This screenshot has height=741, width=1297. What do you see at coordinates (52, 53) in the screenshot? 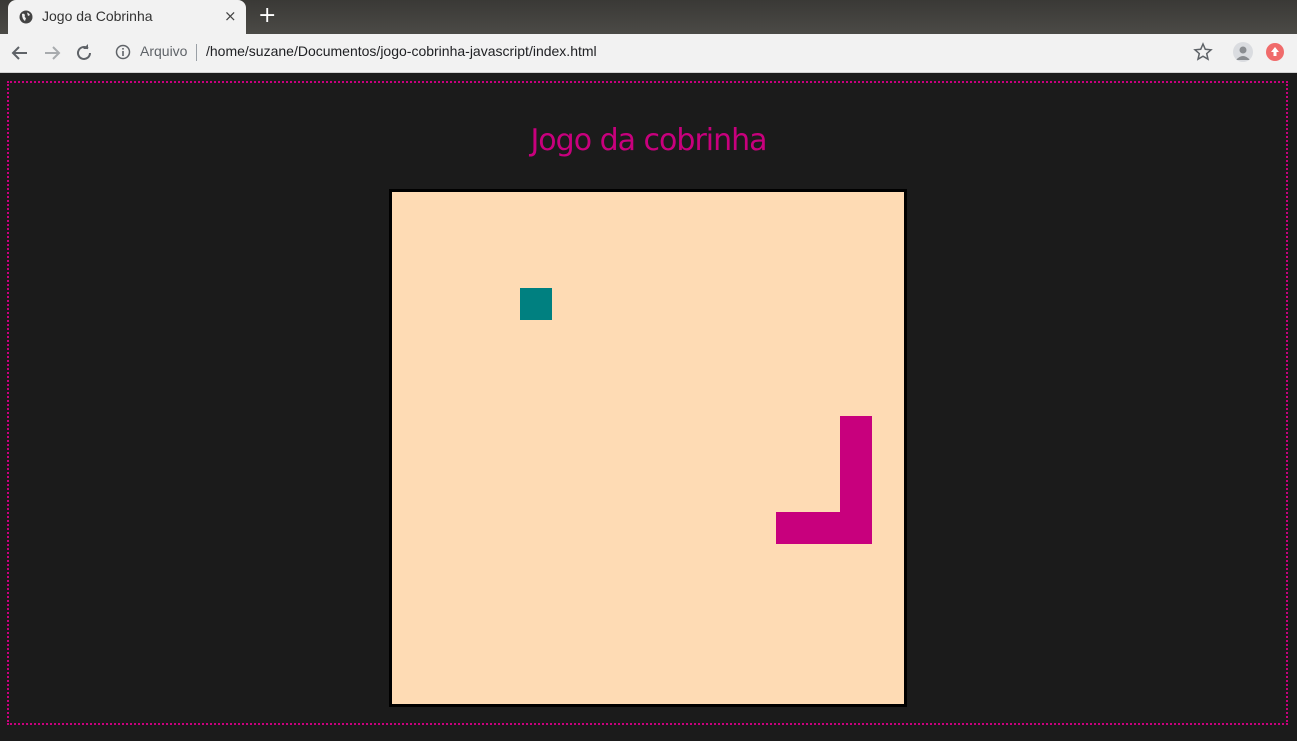
I see `forward-icon` at bounding box center [52, 53].